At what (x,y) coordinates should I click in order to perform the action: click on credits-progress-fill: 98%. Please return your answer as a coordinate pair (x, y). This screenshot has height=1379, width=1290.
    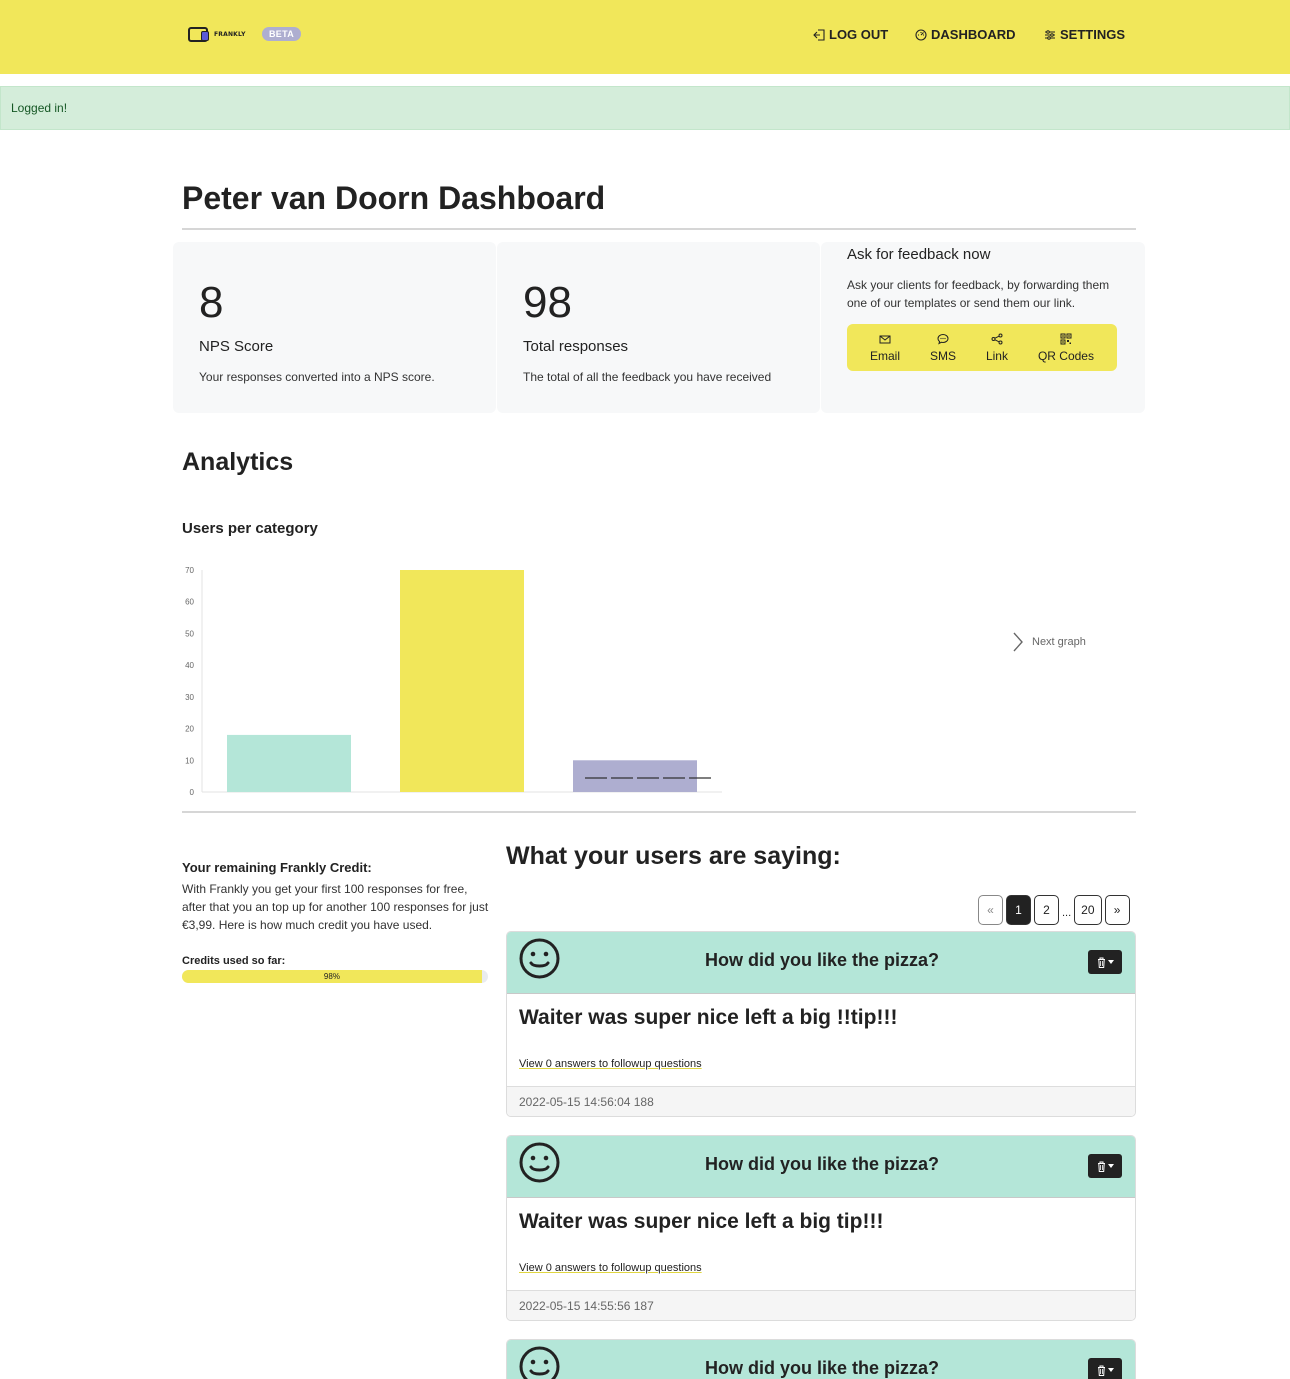
    Looking at the image, I should click on (332, 976).